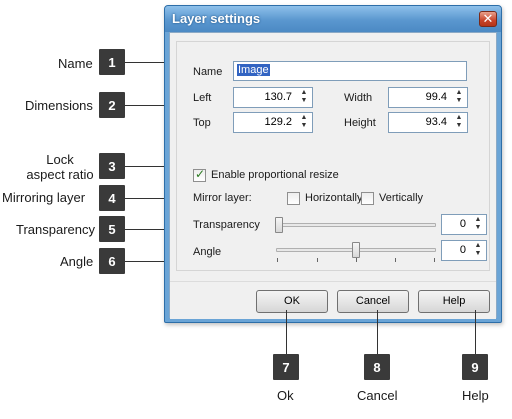 Image resolution: width=512 pixels, height=419 pixels. Describe the element at coordinates (488, 19) in the screenshot. I see `close-icon: ✕` at that location.